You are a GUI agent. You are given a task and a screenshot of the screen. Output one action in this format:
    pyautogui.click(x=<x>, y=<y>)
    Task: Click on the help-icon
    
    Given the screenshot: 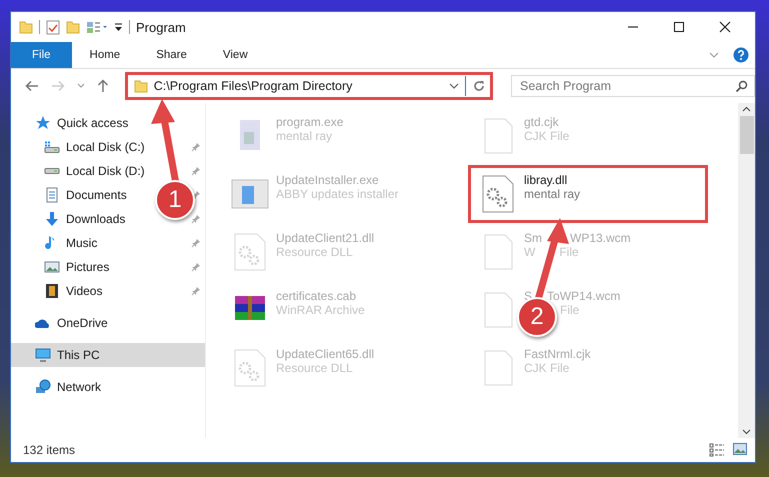 What is the action you would take?
    pyautogui.click(x=741, y=55)
    